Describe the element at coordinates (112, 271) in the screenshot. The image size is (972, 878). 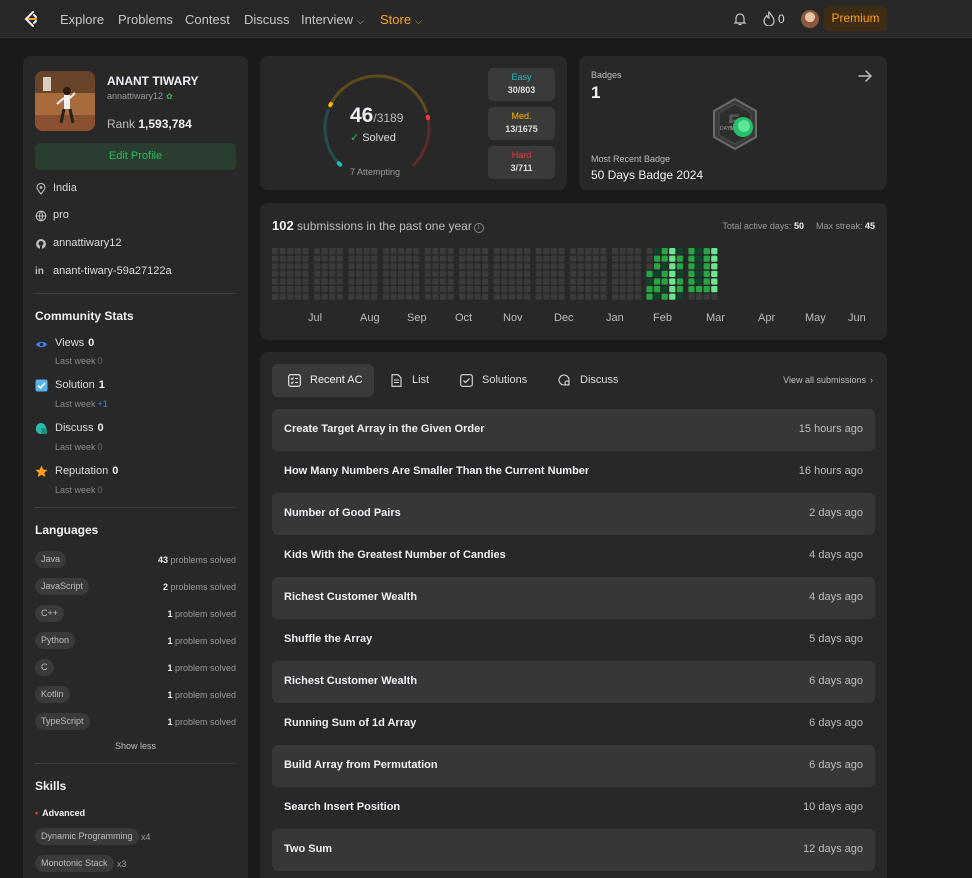
I see `linkedin-link: anant-tiwary-59a27122a` at that location.